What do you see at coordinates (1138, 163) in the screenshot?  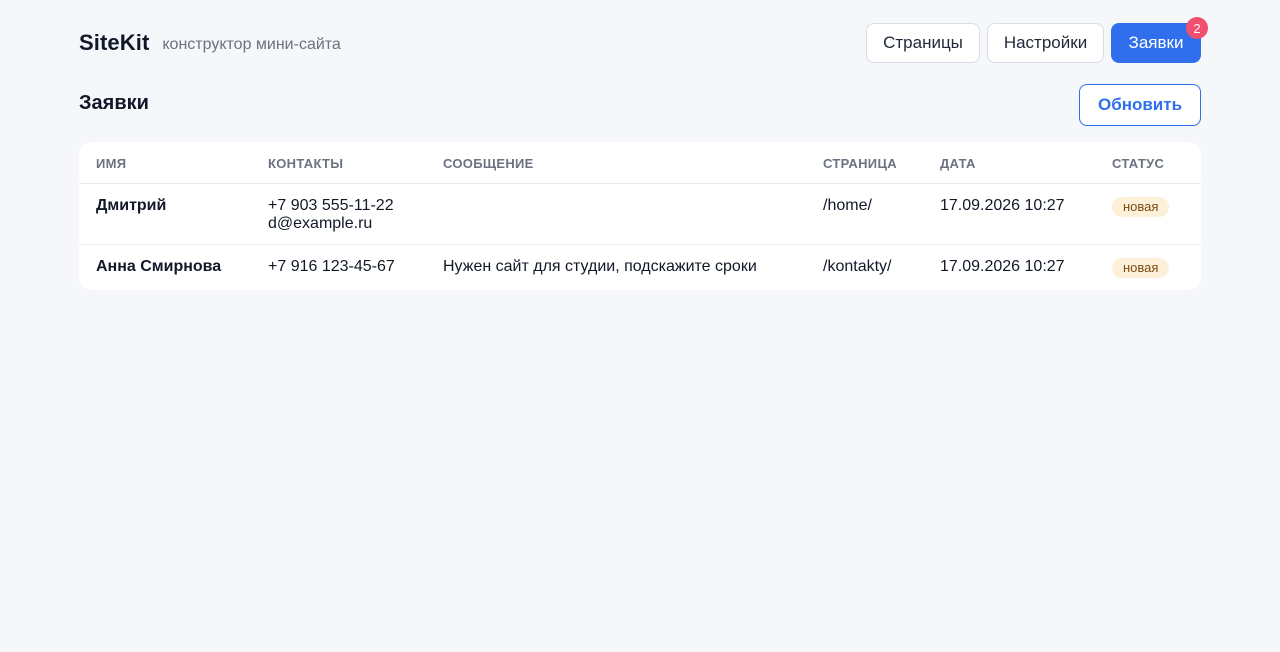 I see `column-header-status: СТАТУС` at bounding box center [1138, 163].